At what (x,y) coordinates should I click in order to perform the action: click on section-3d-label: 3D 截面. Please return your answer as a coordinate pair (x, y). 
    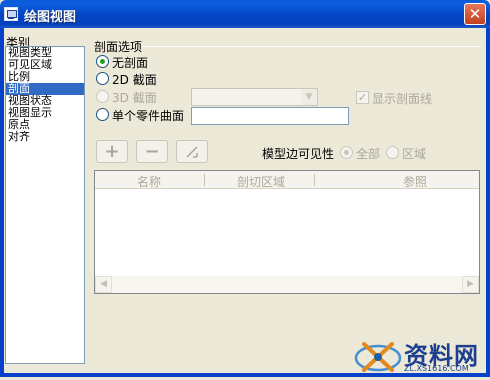
    Looking at the image, I should click on (134, 98).